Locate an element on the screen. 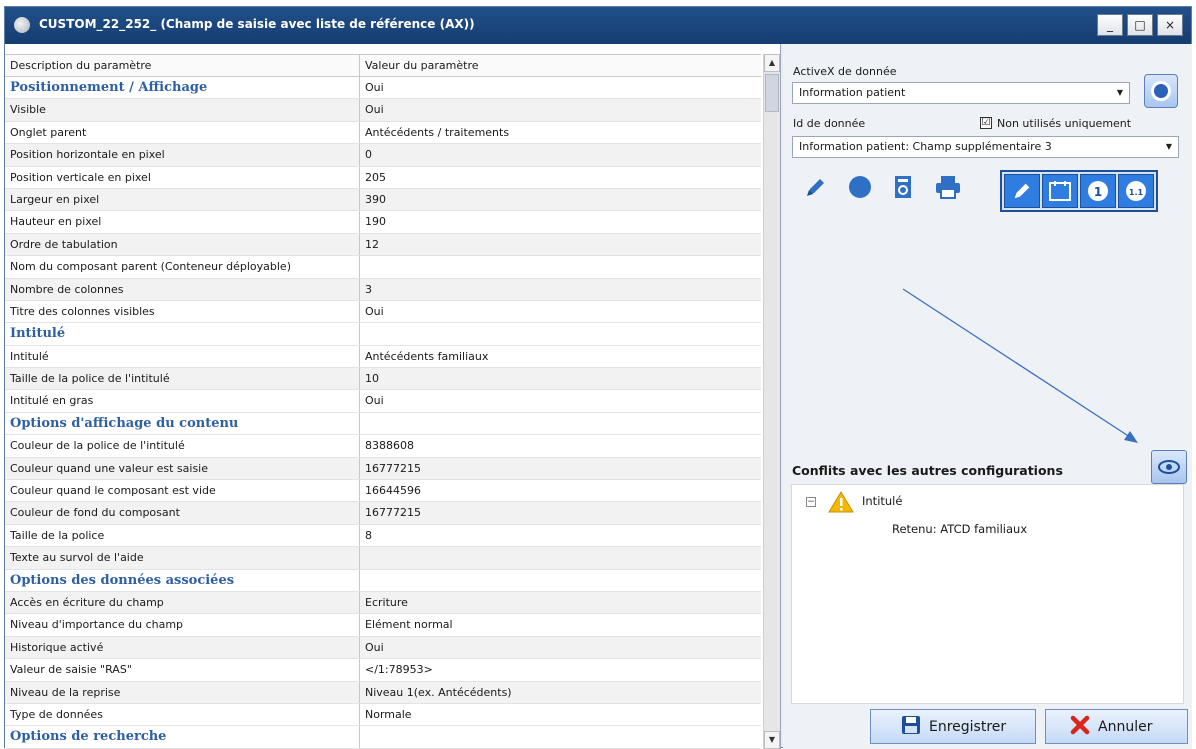 The height and width of the screenshot is (749, 1196). table-row: Visible Oui is located at coordinates (383, 110).